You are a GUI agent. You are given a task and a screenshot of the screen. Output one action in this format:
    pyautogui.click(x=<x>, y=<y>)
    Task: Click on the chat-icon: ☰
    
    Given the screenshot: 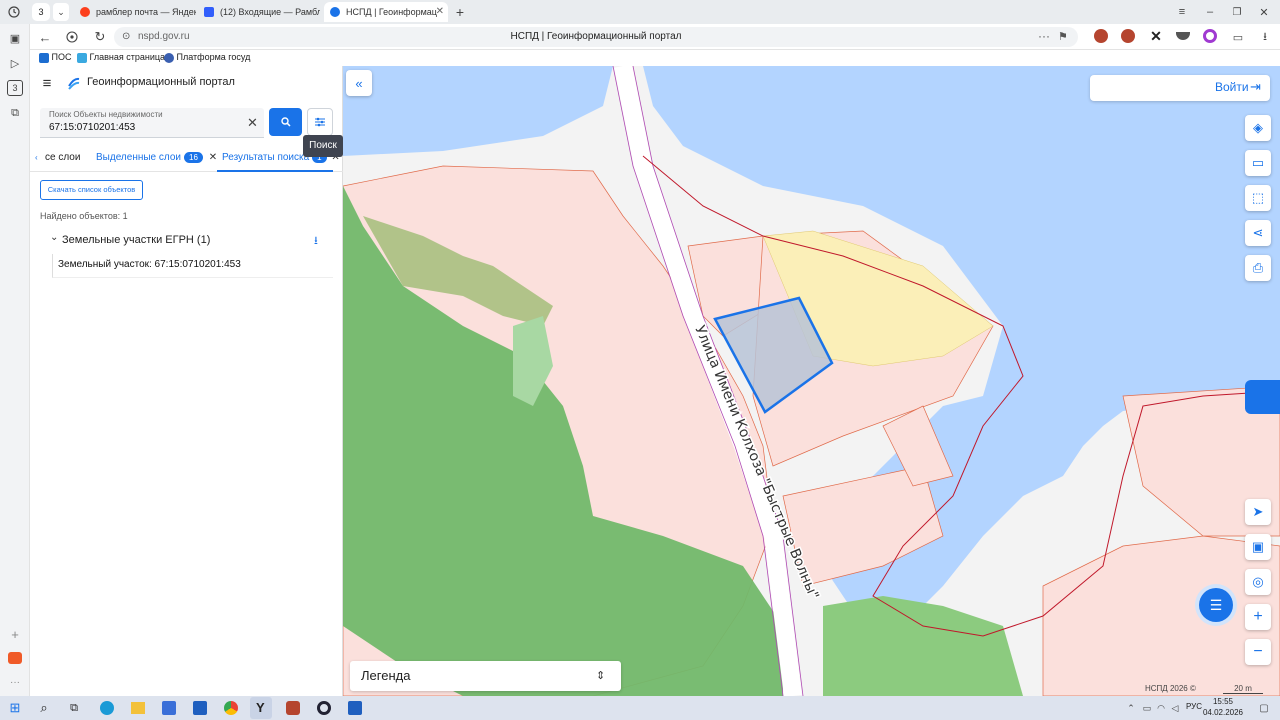 What is the action you would take?
    pyautogui.click(x=1216, y=604)
    